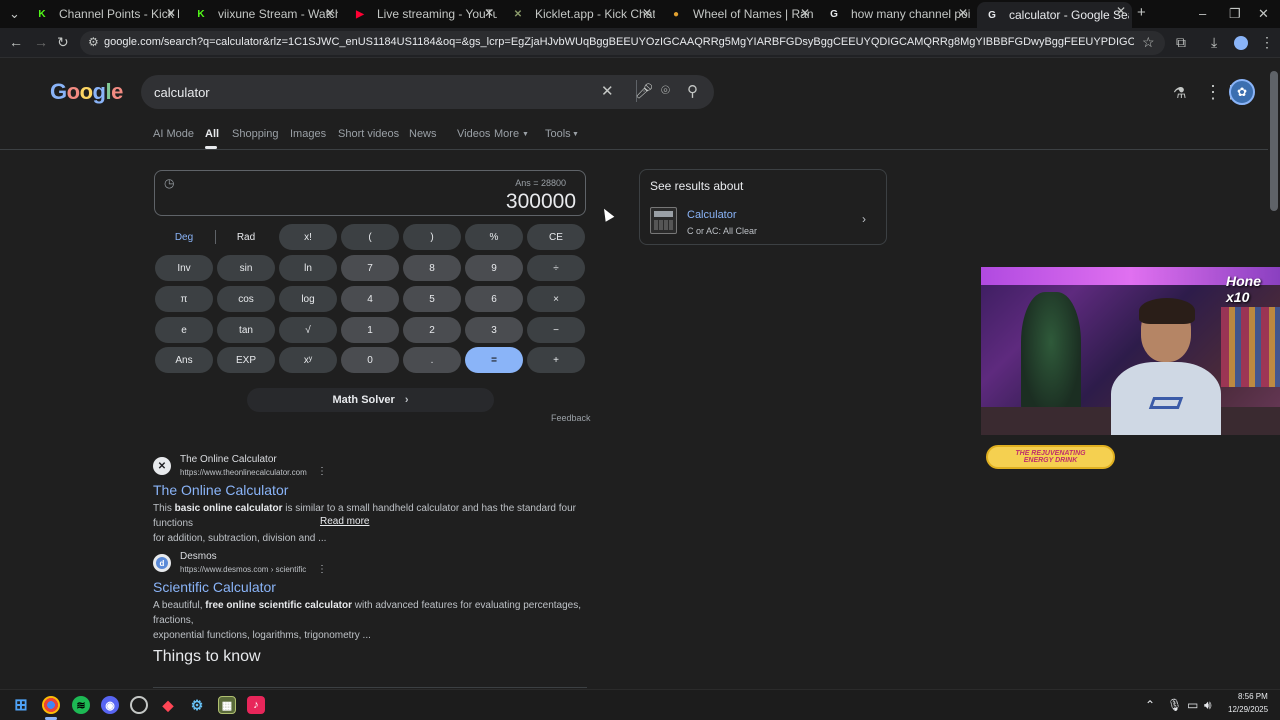 The width and height of the screenshot is (1280, 720). I want to click on calculator-key: 0, so click(370, 360).